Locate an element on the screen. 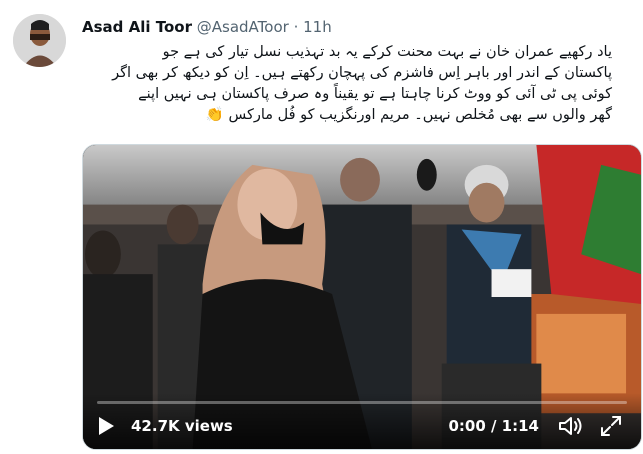 This screenshot has height=454, width=643. video-controls: 42.7K views 0:00 / 1:14 is located at coordinates (362, 421).